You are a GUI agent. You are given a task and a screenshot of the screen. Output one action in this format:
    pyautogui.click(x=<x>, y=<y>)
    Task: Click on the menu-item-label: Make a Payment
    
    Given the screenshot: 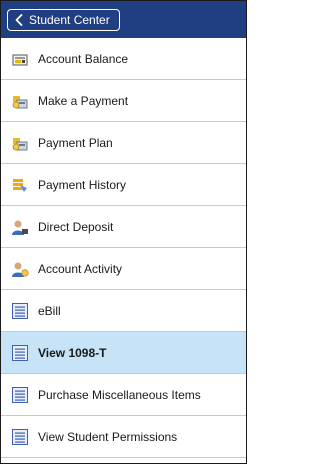 What is the action you would take?
    pyautogui.click(x=83, y=100)
    